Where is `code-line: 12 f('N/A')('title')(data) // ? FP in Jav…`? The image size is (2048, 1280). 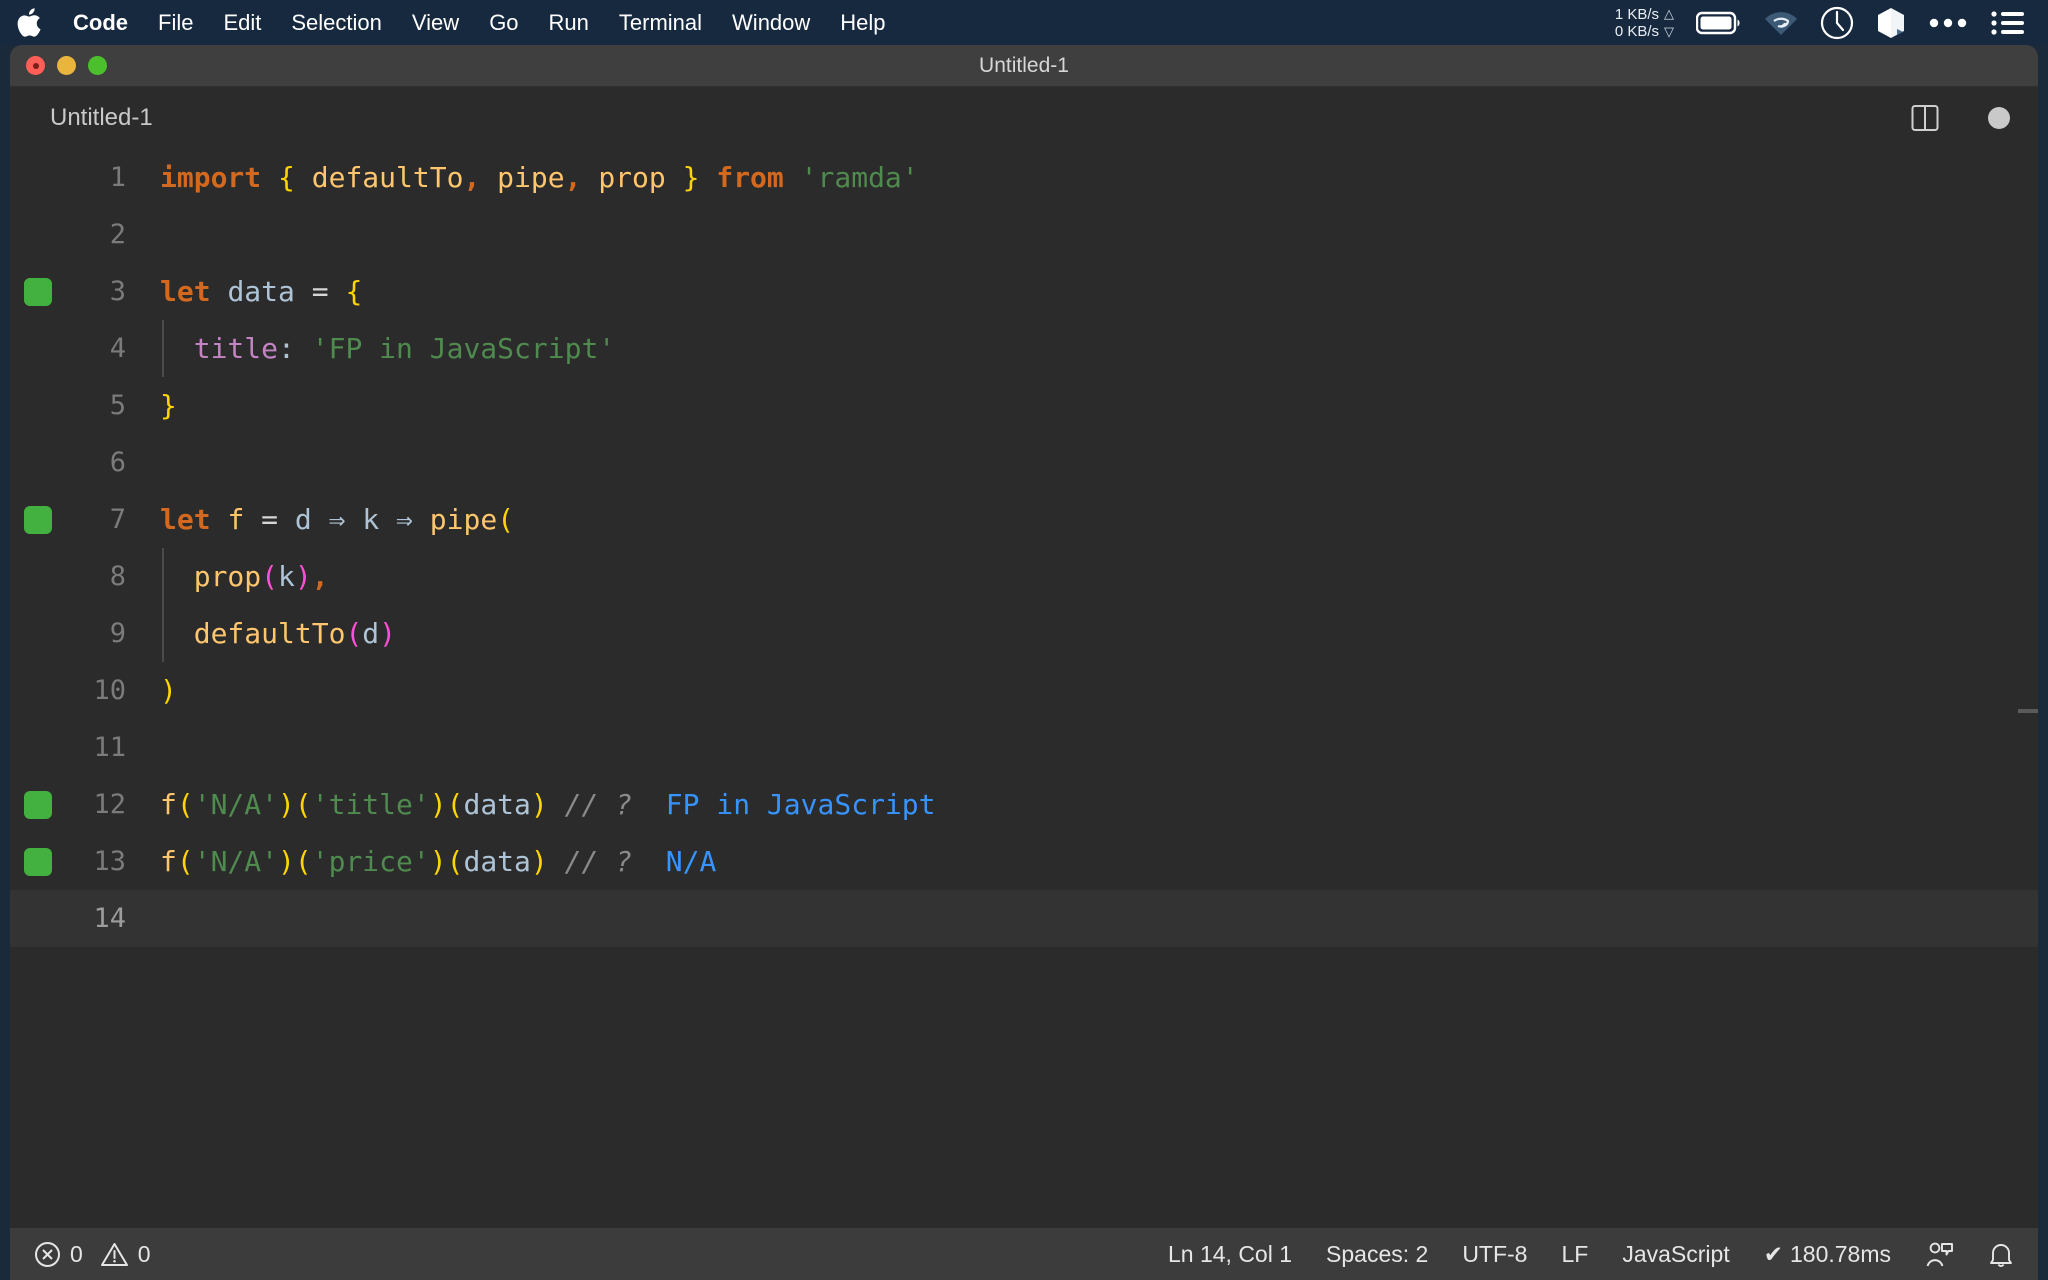 code-line: 12 f('N/A')('title')(data) // ? FP in Jav… is located at coordinates (1024, 804).